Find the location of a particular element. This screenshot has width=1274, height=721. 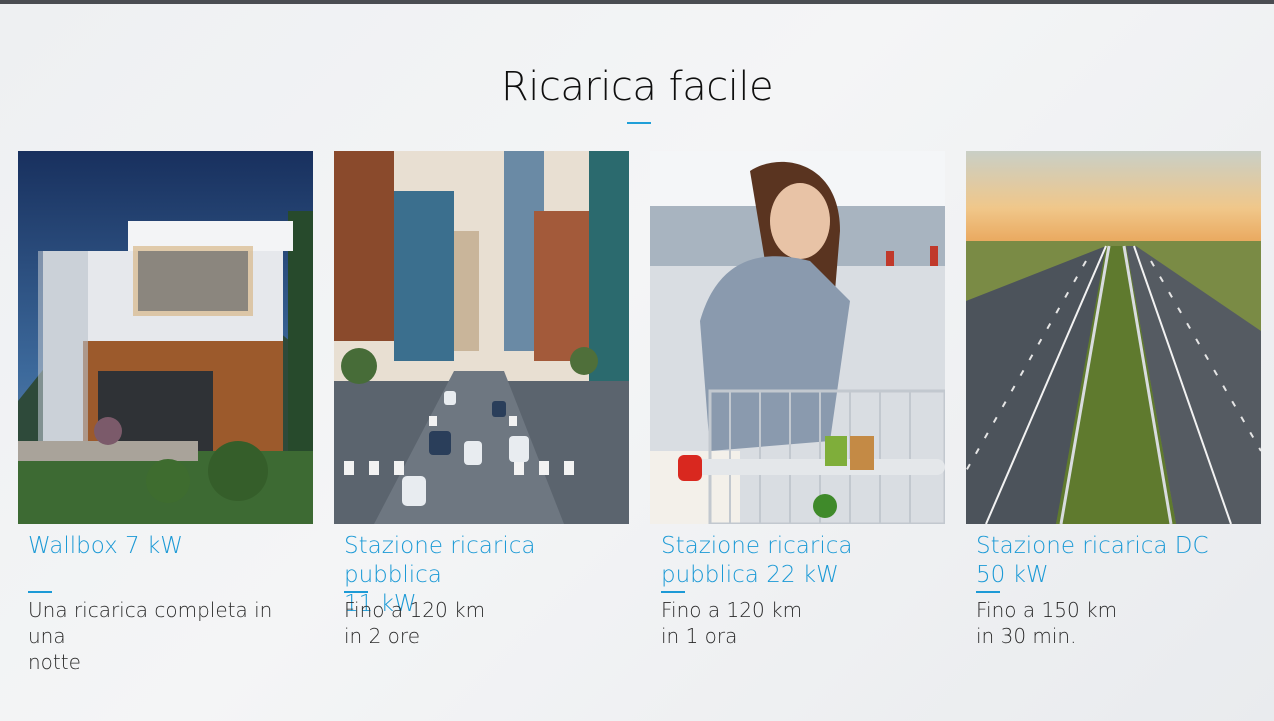

card-title: Stazione ricarica pubblica 22 kW is located at coordinates (801, 561).